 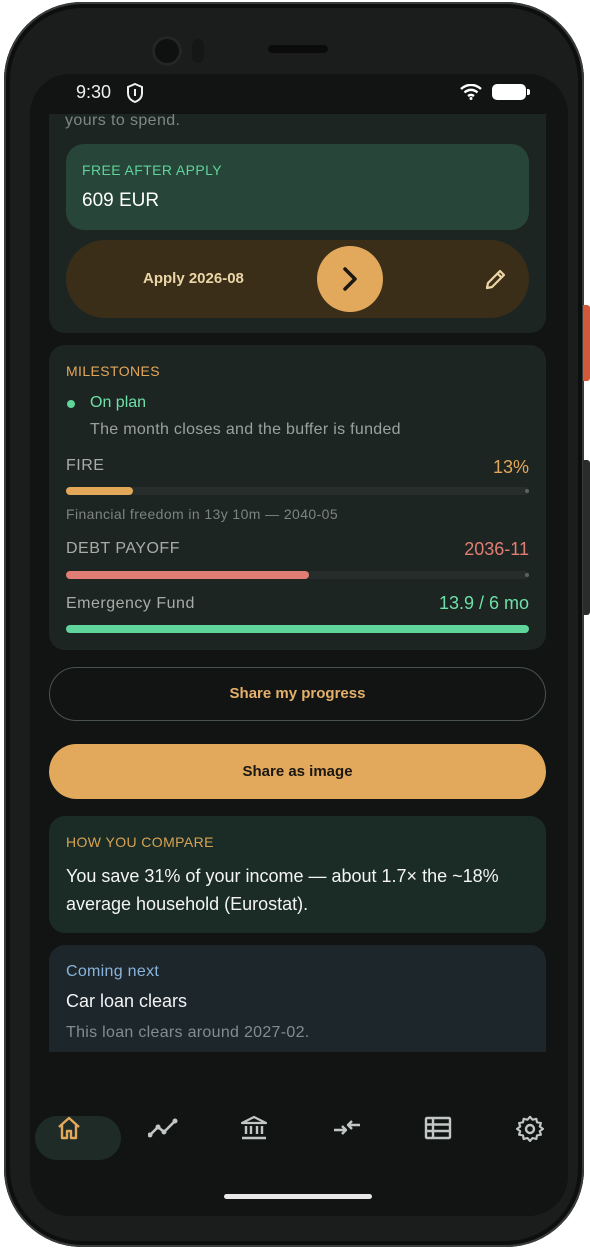 I want to click on nav-trends, so click(x=161, y=1128).